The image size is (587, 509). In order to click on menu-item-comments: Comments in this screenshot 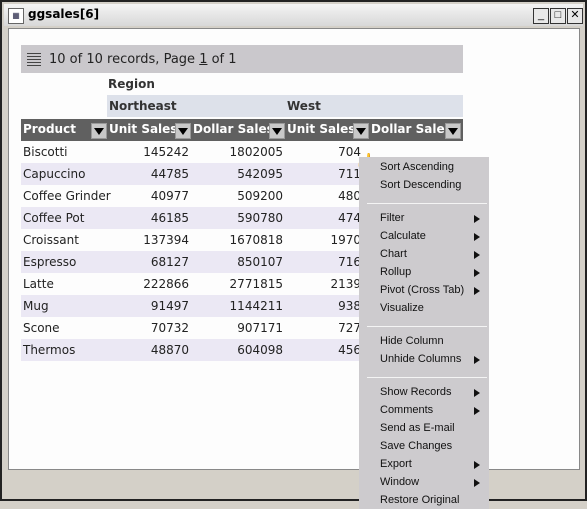, I will do `click(406, 410)`.